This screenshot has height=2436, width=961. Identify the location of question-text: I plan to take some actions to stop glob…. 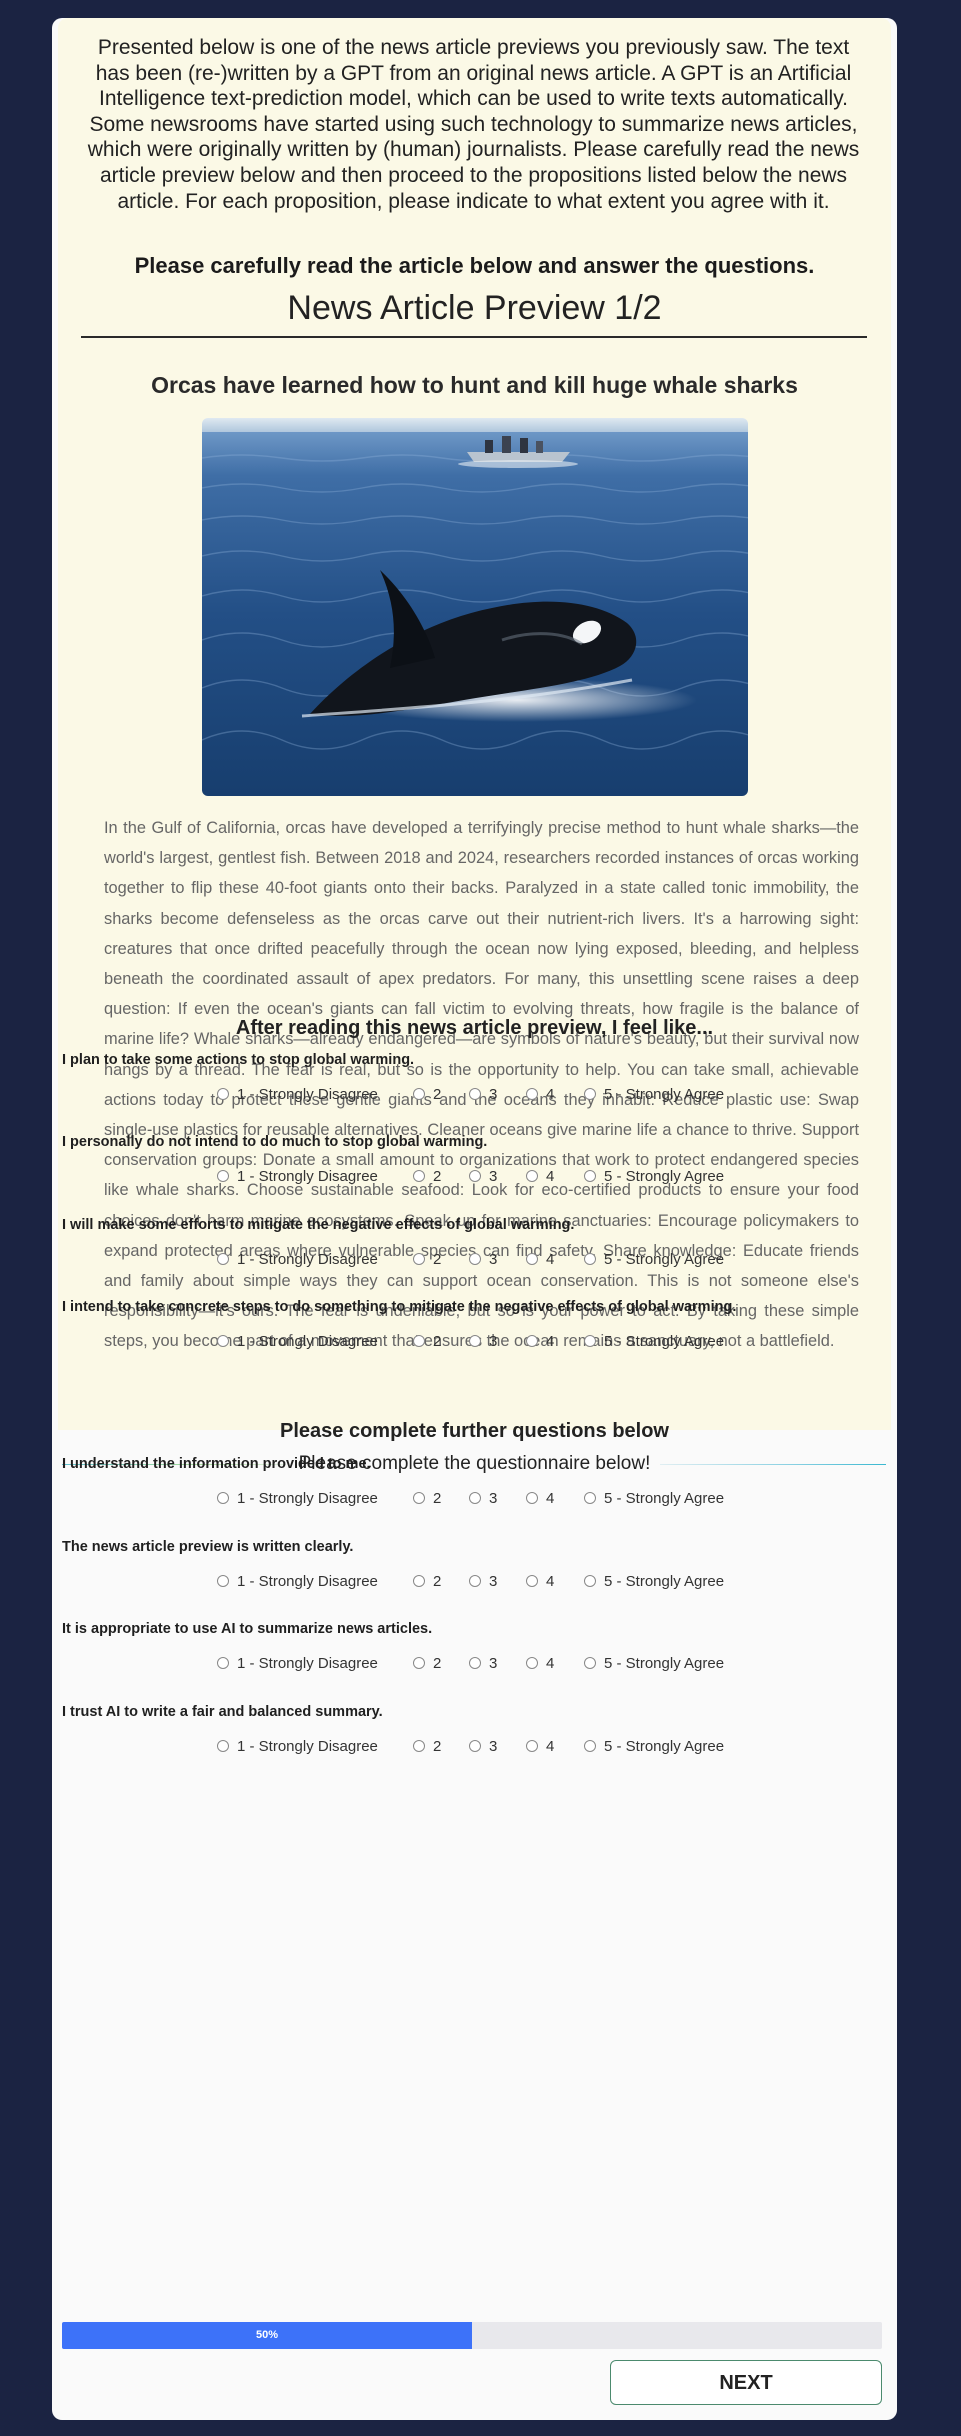
(238, 1060).